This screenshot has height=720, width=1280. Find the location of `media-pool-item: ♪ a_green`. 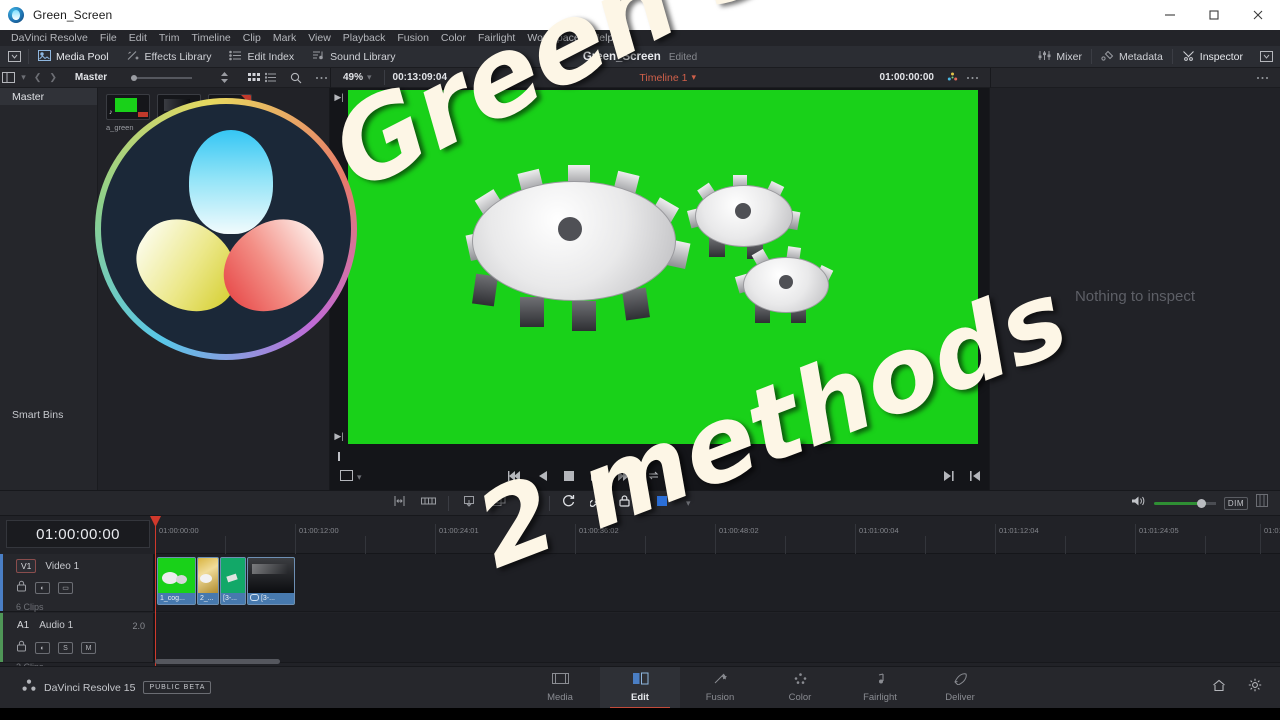

media-pool-item: ♪ a_green is located at coordinates (128, 113).